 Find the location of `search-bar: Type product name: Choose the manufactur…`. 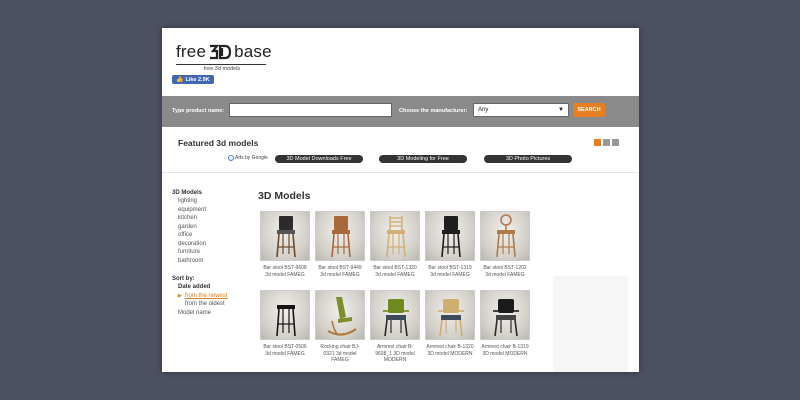

search-bar: Type product name: Choose the manufactur… is located at coordinates (400, 111).